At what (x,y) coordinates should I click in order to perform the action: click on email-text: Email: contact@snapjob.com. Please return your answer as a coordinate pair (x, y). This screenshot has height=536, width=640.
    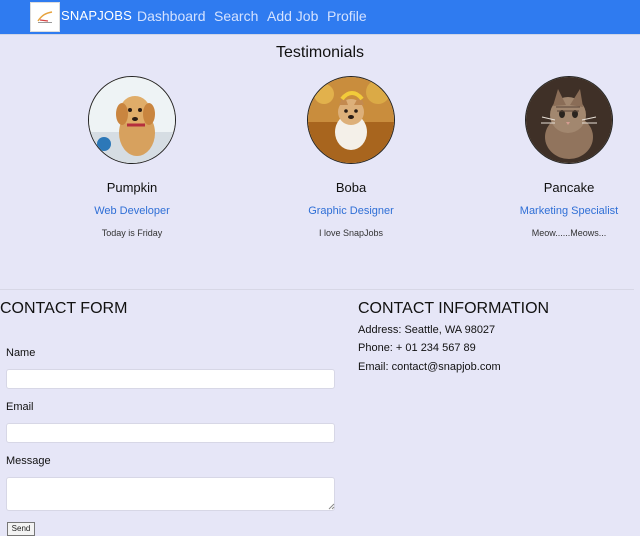
    Looking at the image, I should click on (429, 367).